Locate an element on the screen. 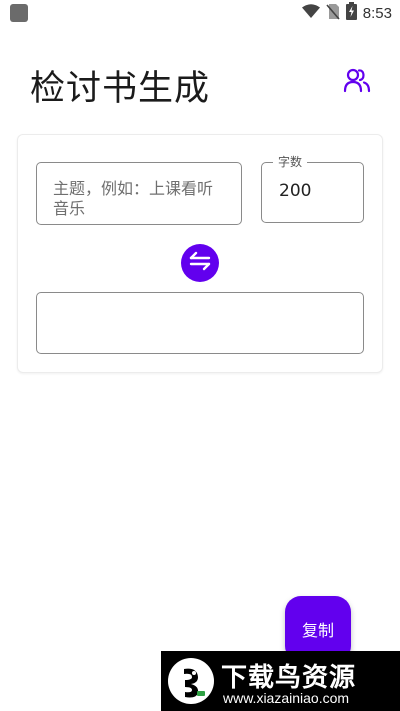 The image size is (400, 711). word-count-label: 字数 is located at coordinates (290, 161).